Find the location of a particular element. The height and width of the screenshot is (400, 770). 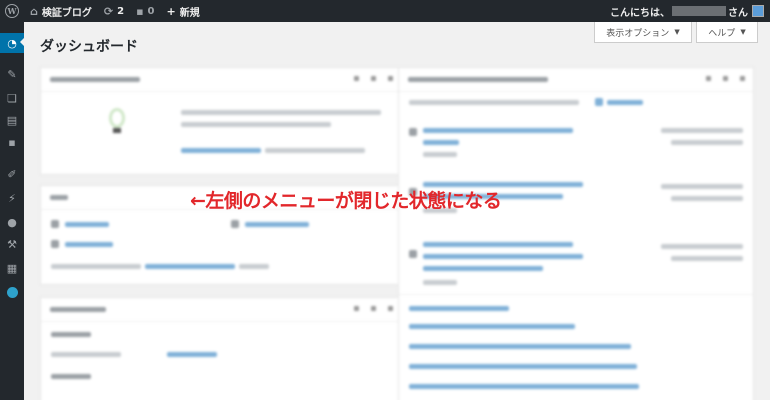

new-content-link: + 新規 is located at coordinates (183, 11).